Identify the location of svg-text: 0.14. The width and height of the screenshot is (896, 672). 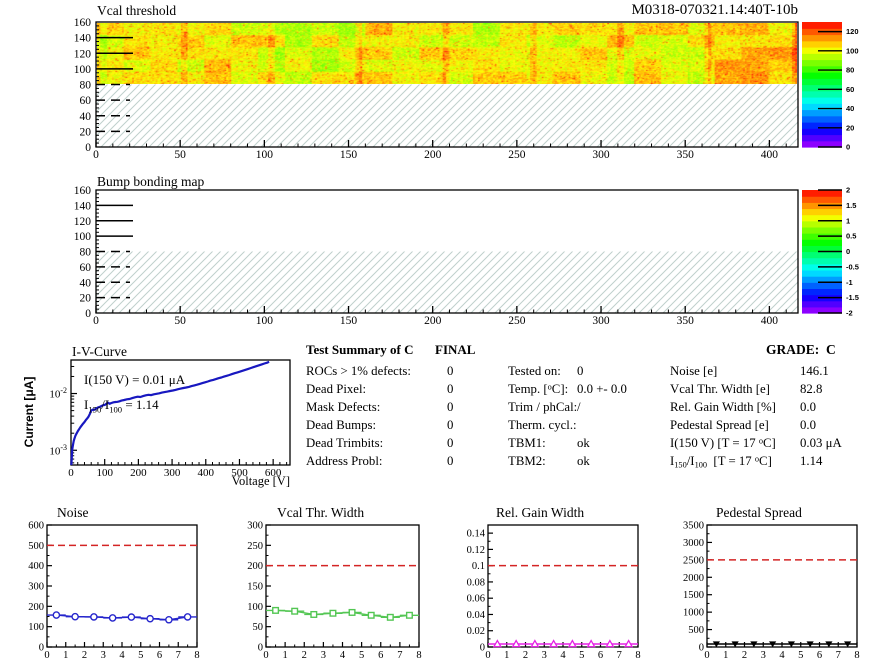
(476, 534).